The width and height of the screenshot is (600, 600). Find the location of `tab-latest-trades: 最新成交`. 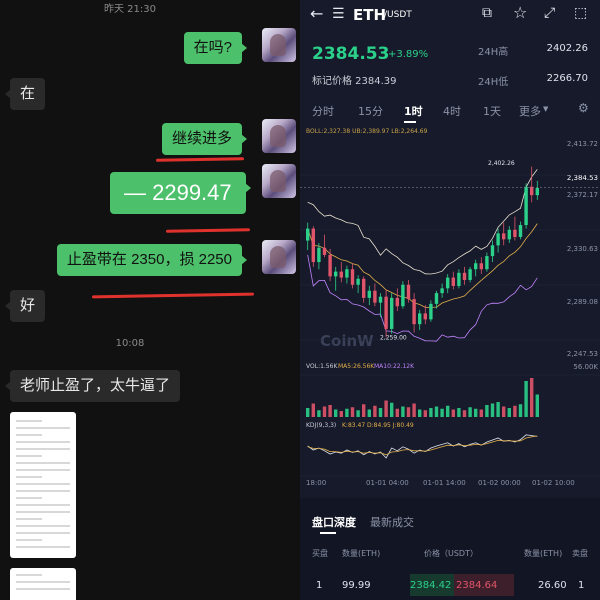

tab-latest-trades: 最新成交 is located at coordinates (392, 522).